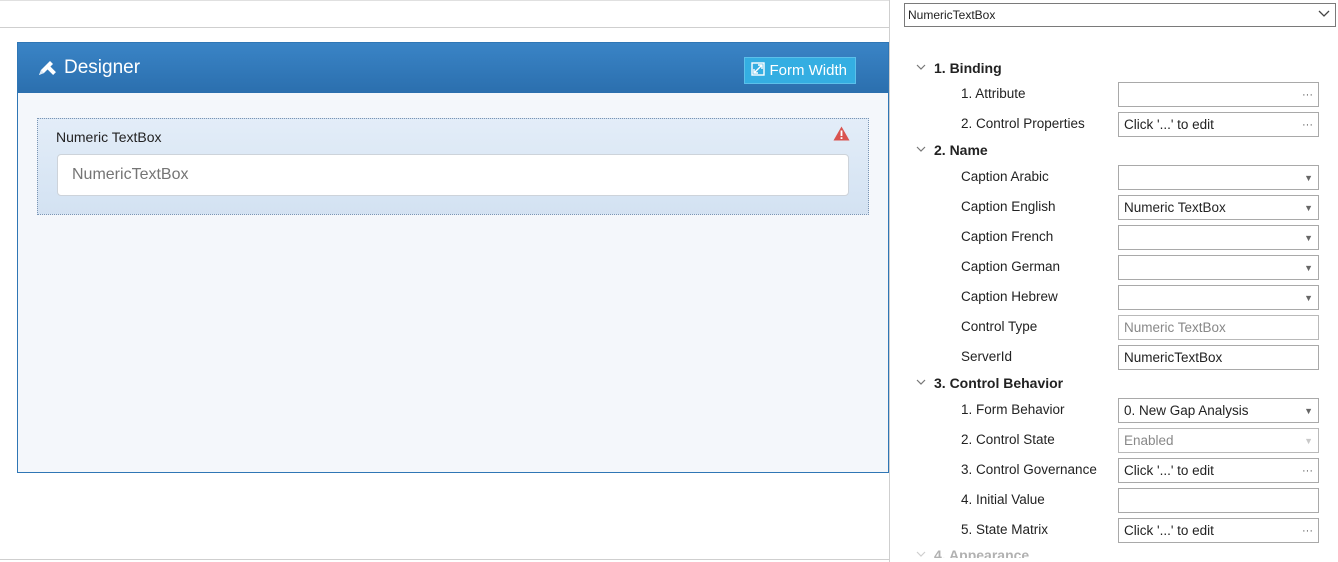  Describe the element at coordinates (1011, 266) in the screenshot. I see `prop-label-caption-german: Caption German` at that location.